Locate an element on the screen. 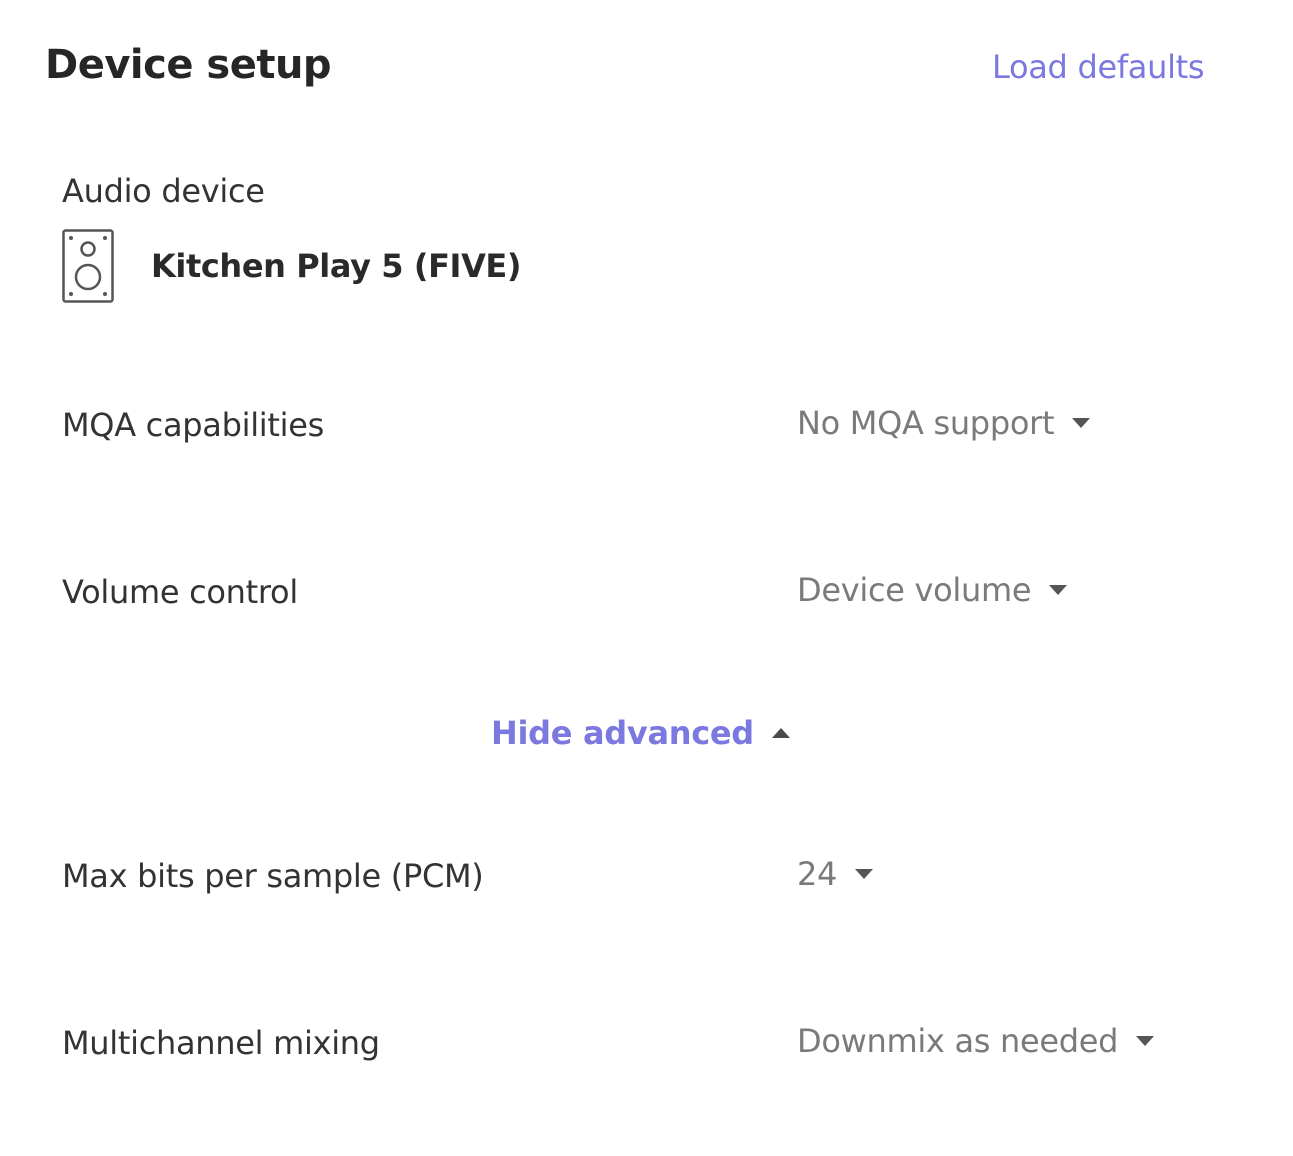 The width and height of the screenshot is (1293, 1156). hide-advanced-toggle: Hide advanced is located at coordinates (640, 733).